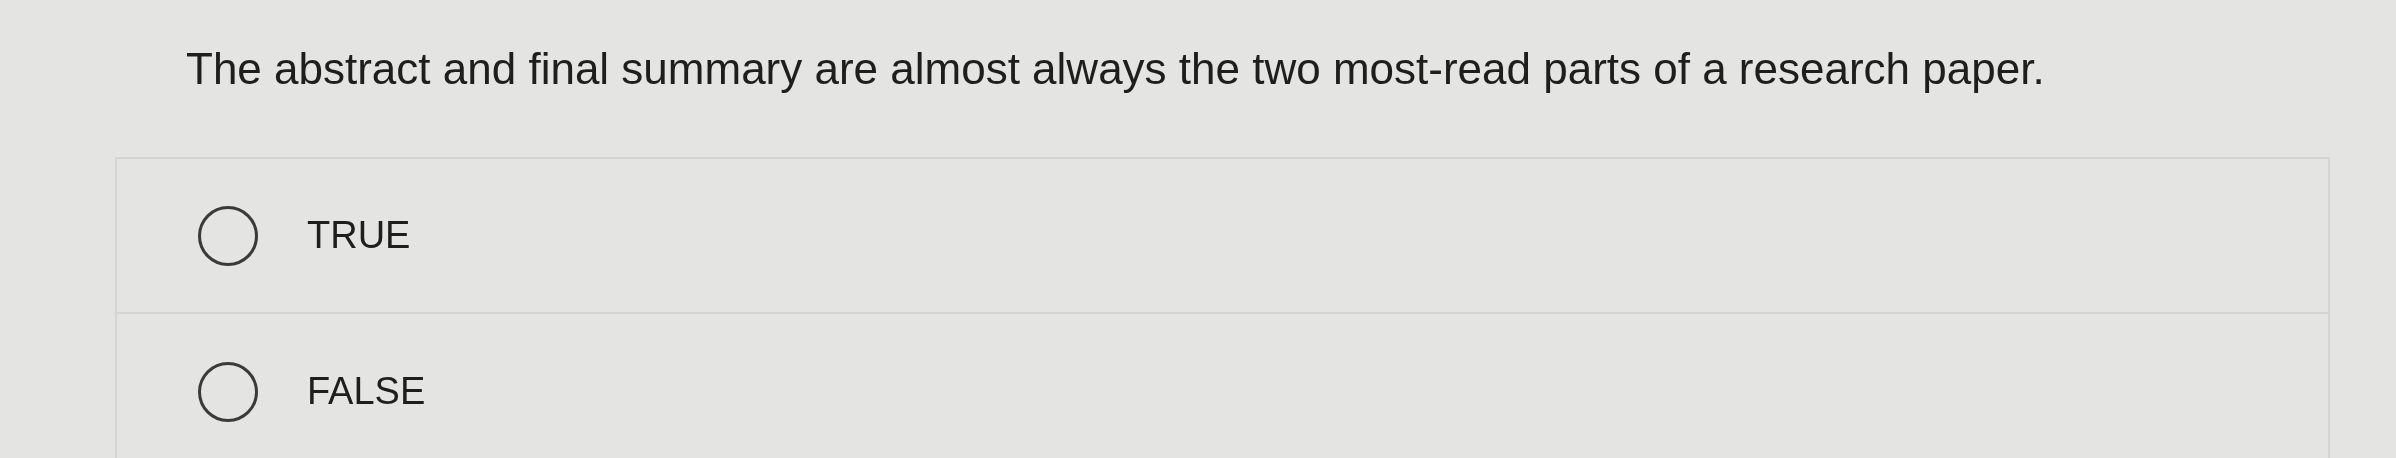 This screenshot has width=2396, height=458. Describe the element at coordinates (359, 235) in the screenshot. I see `option-label: TRUE` at that location.